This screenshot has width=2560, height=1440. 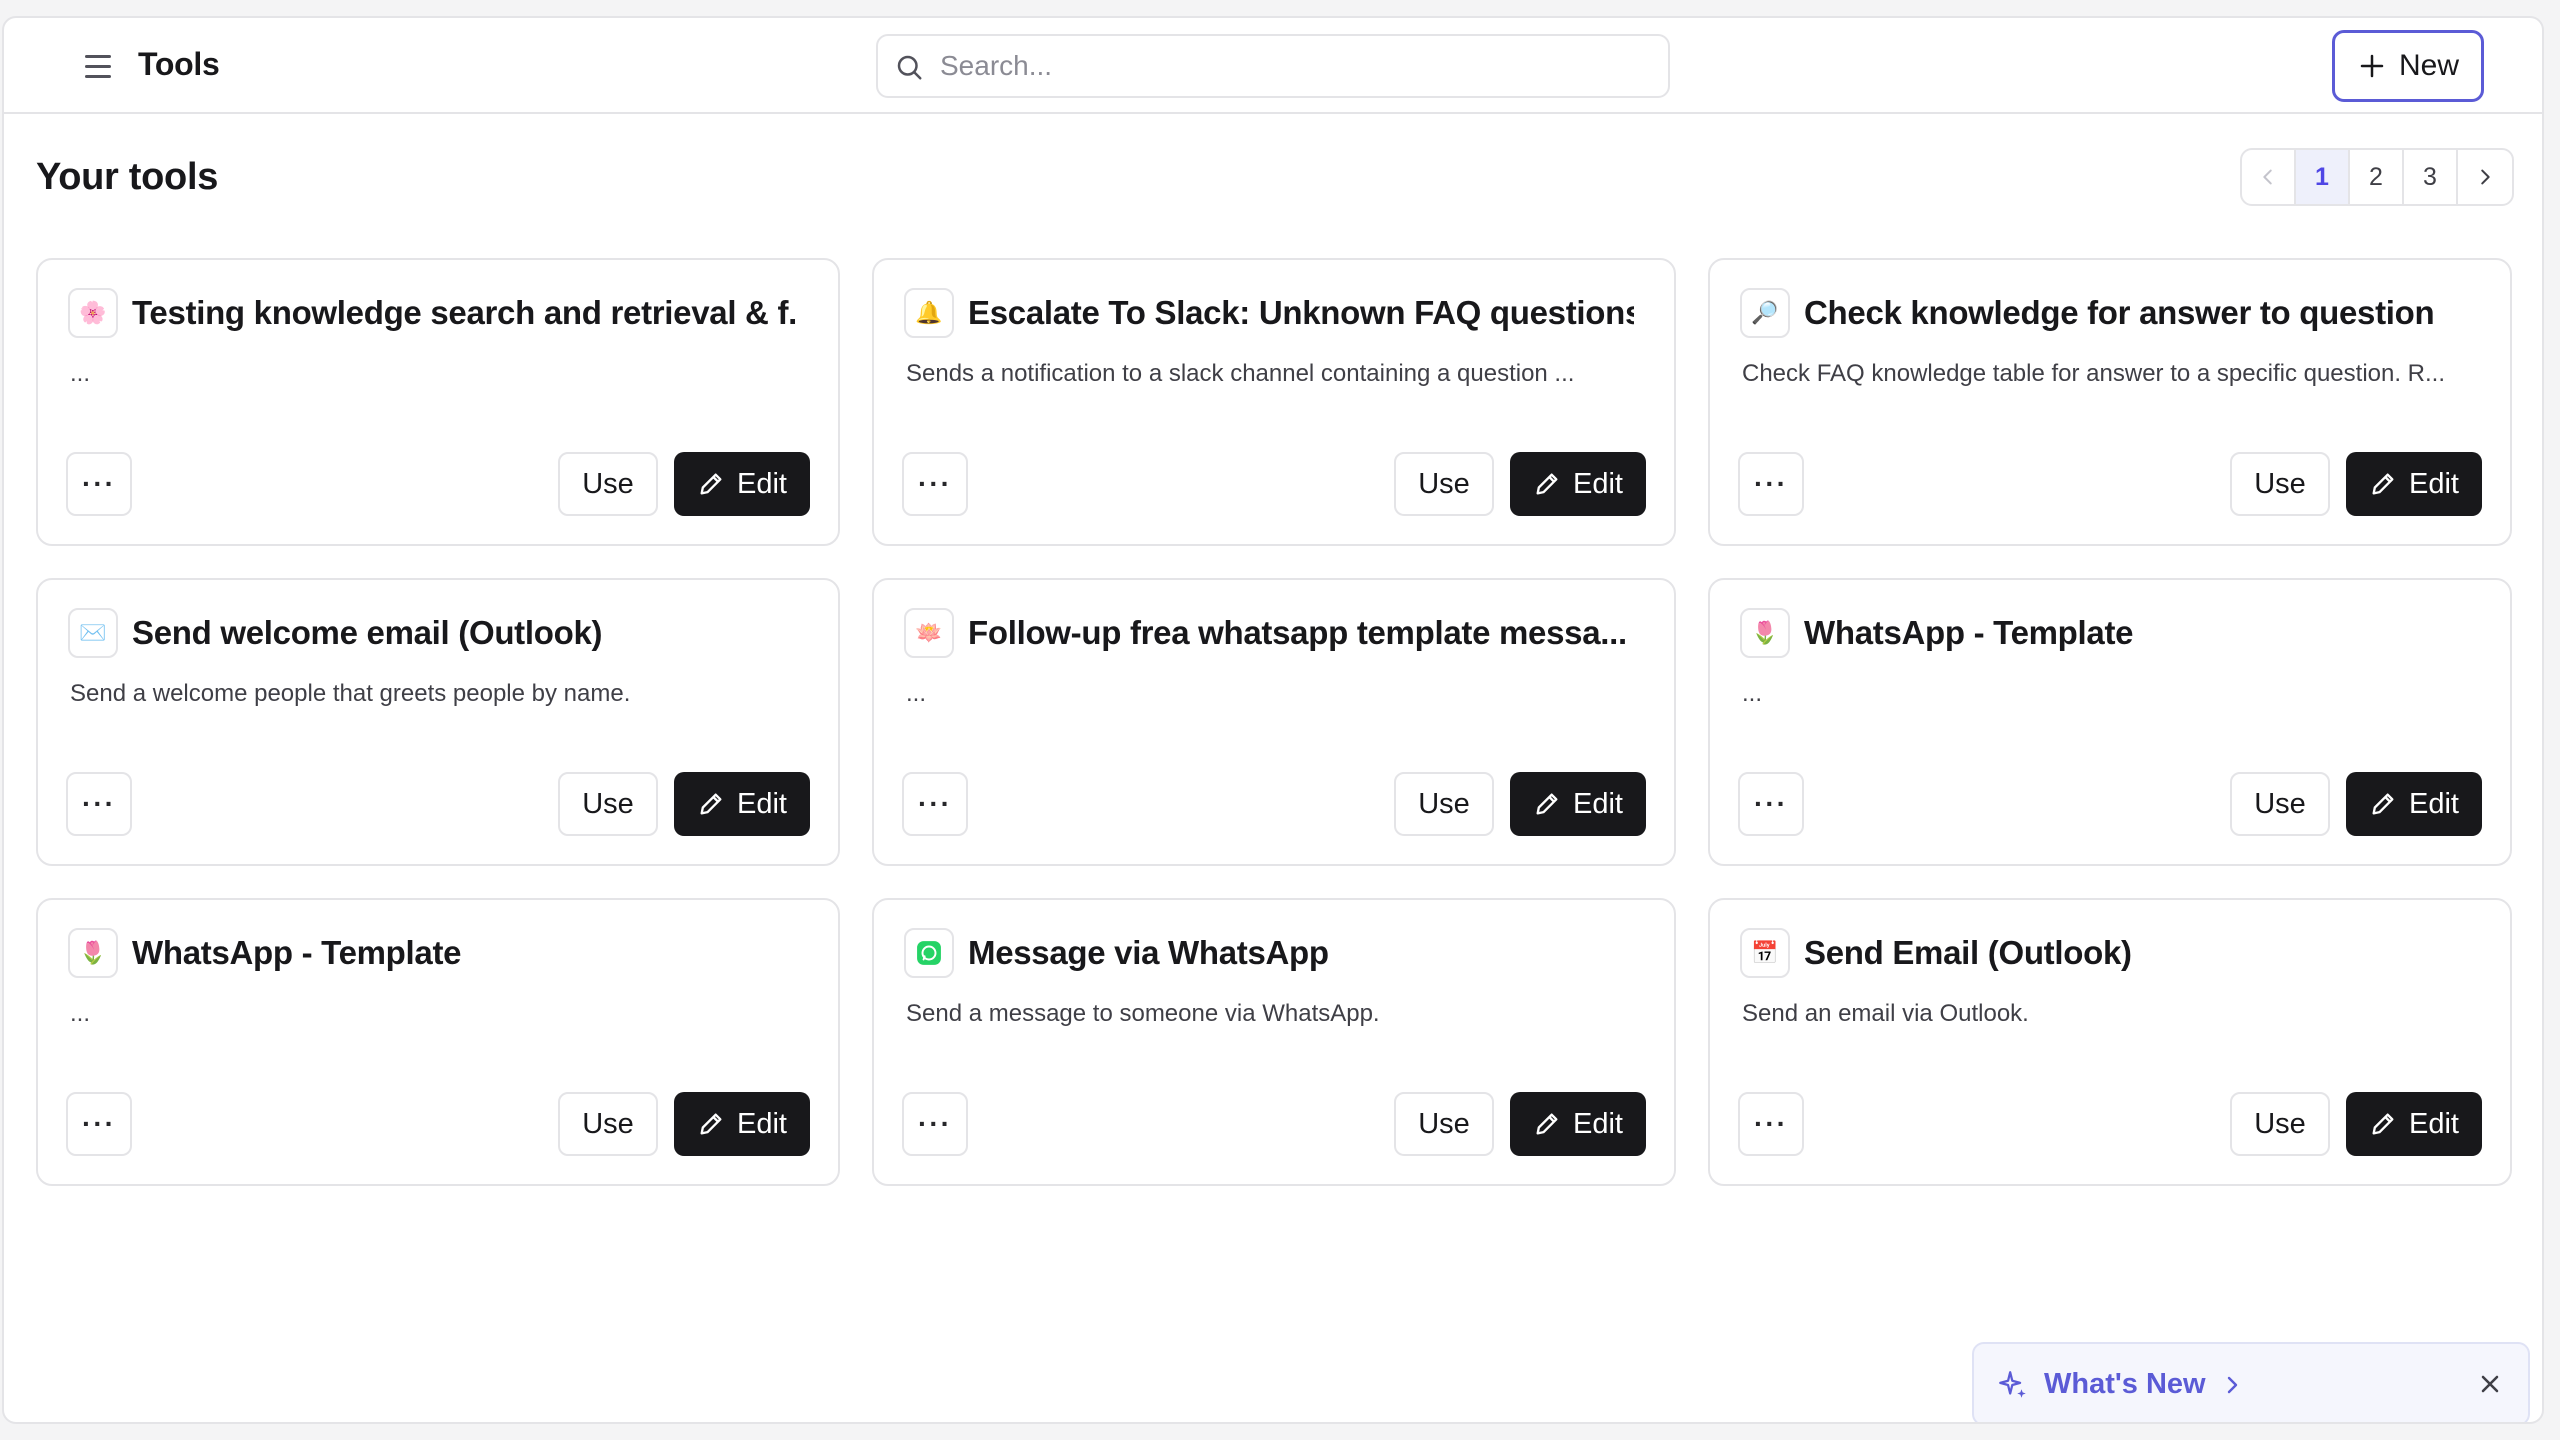 I want to click on envelope-icon: ✉️, so click(x=93, y=633).